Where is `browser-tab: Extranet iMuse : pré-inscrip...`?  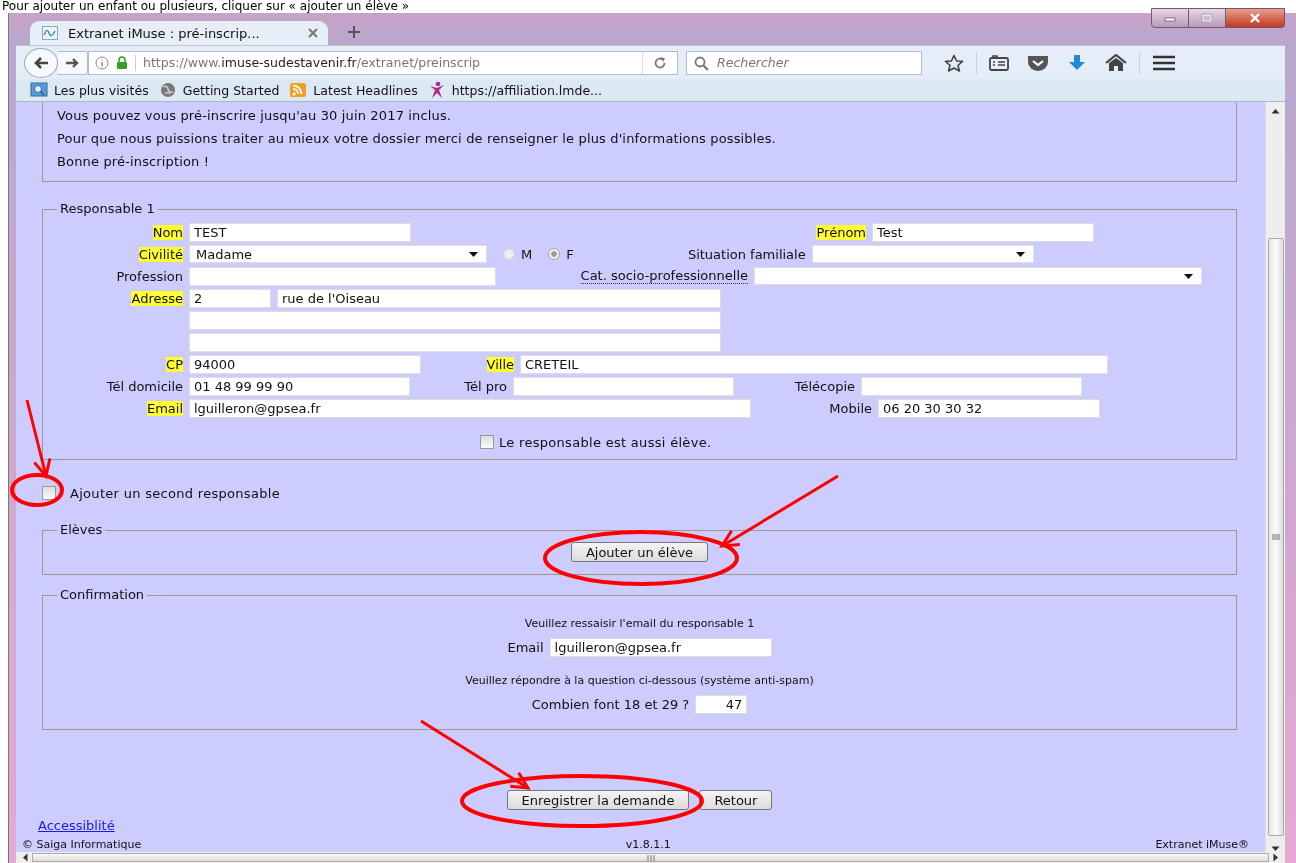 browser-tab: Extranet iMuse : pré-inscrip... is located at coordinates (179, 32).